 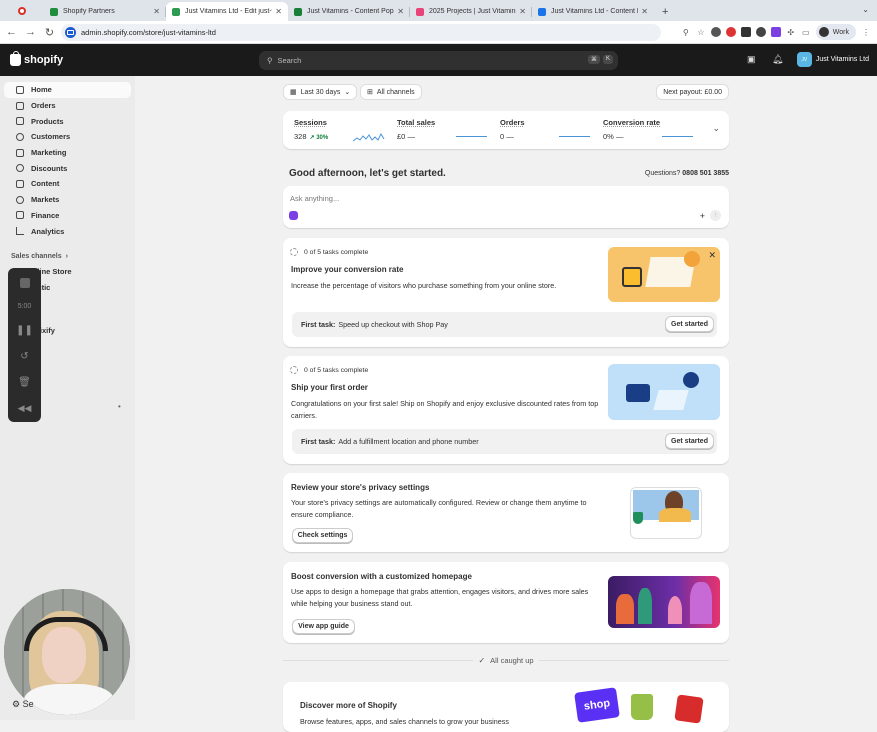 I want to click on conversion-sparkline, so click(x=677, y=136).